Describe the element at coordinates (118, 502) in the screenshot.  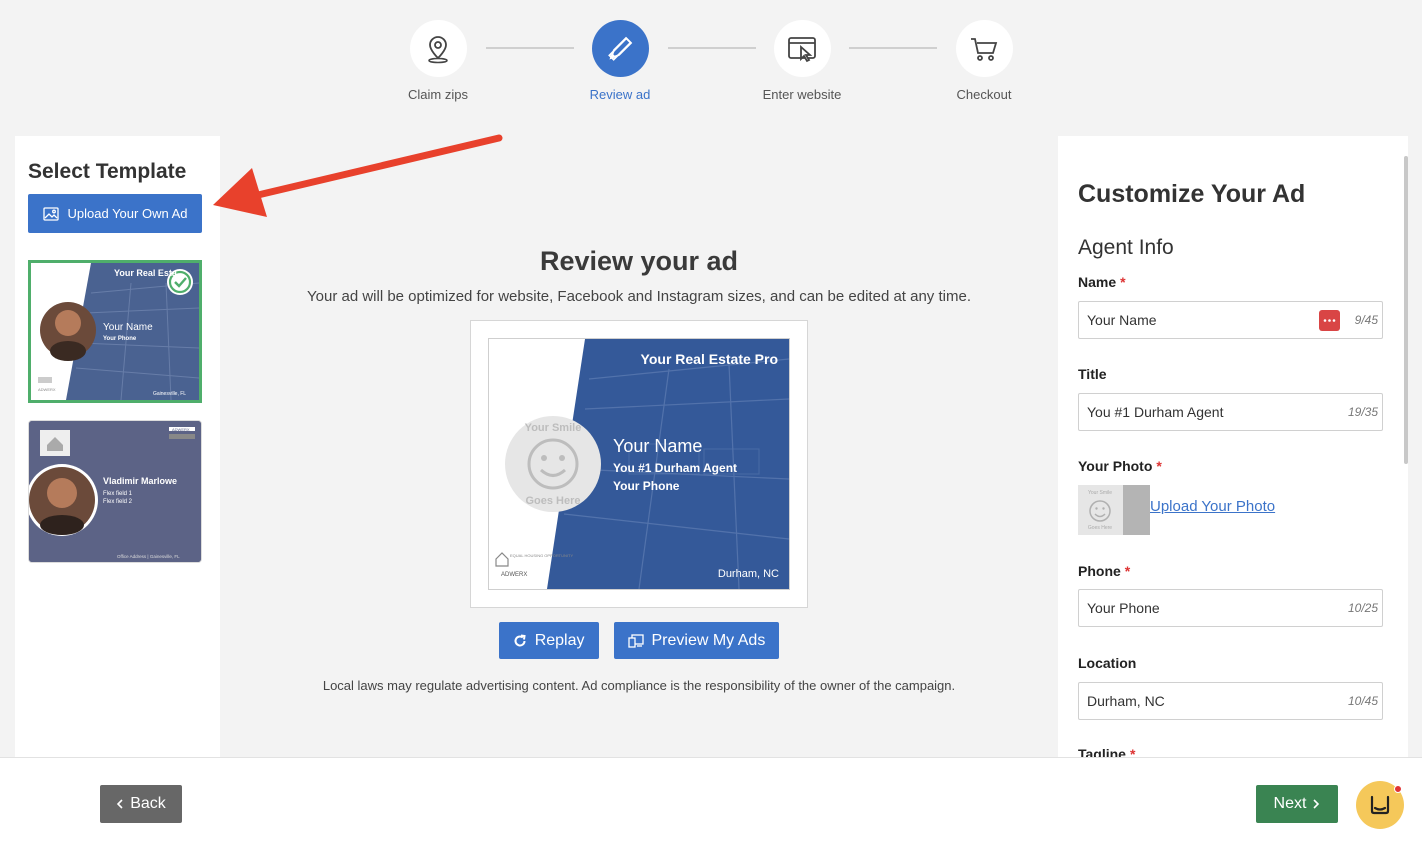
I see `template-2-flex2: Flex field 2` at that location.